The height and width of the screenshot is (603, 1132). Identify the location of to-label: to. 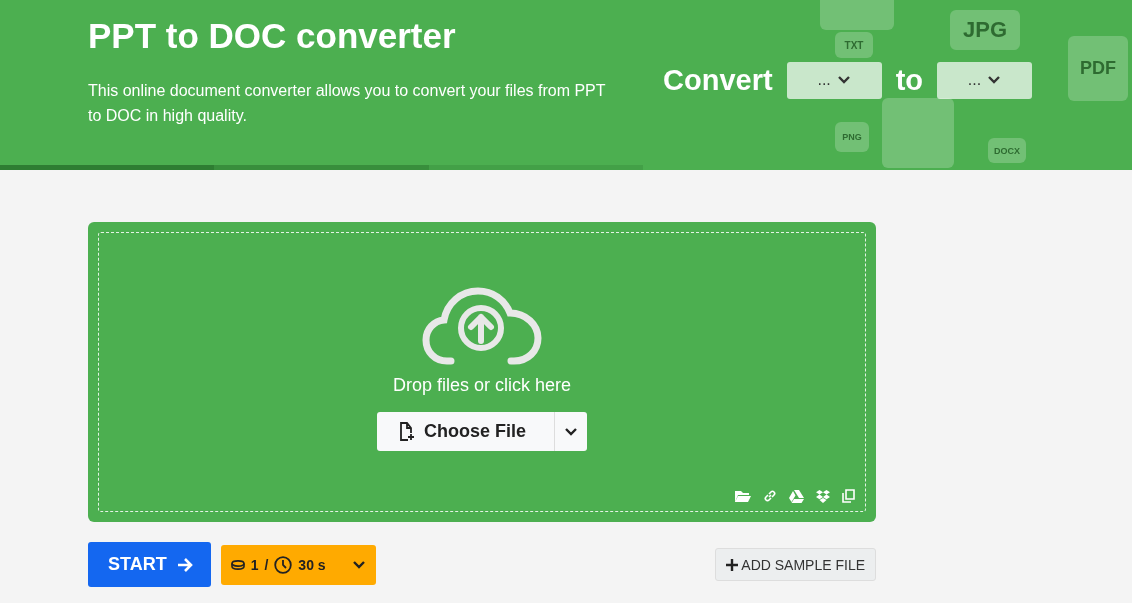
(909, 80).